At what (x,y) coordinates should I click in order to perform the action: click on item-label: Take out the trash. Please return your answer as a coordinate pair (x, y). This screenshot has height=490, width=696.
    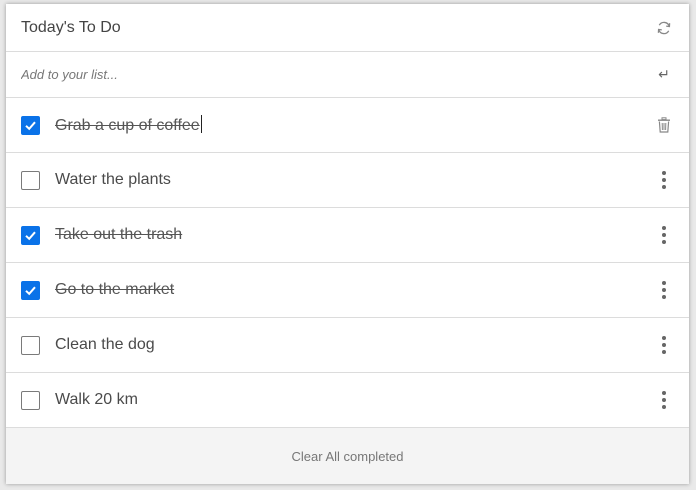
    Looking at the image, I should click on (354, 235).